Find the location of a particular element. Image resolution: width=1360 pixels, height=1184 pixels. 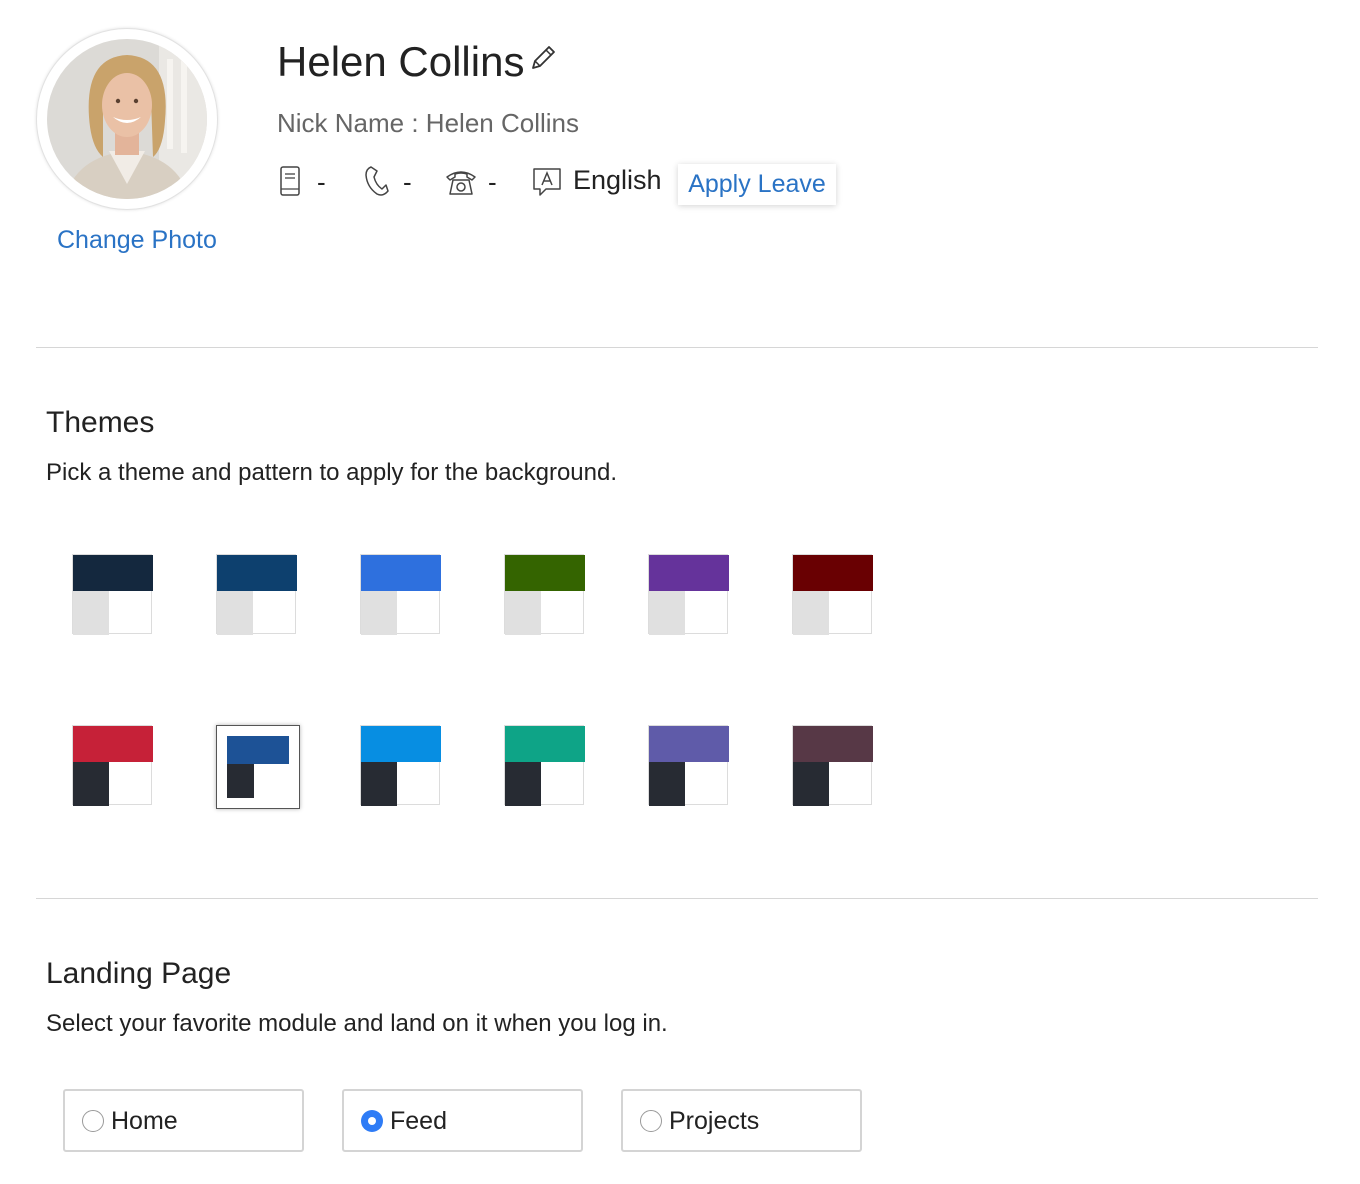

mobile-icon is located at coordinates (290, 183).